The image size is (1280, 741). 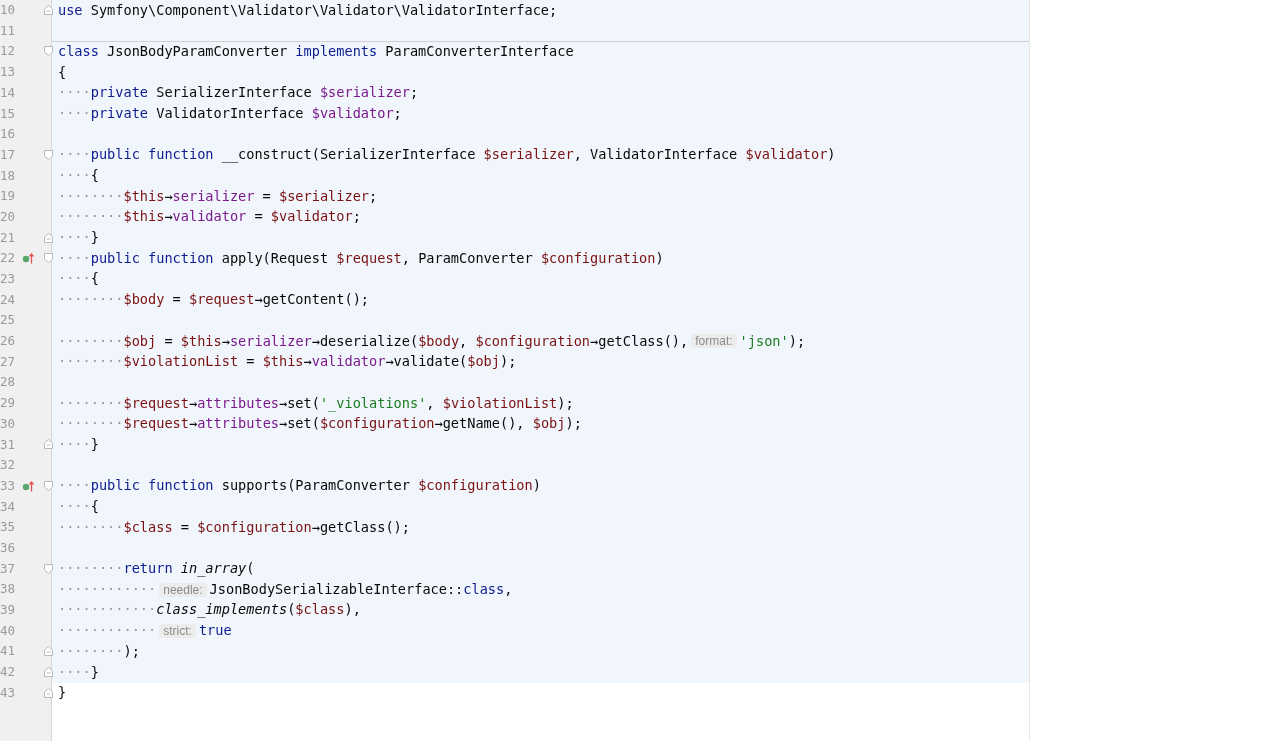 I want to click on line-number: 23, so click(x=8, y=279).